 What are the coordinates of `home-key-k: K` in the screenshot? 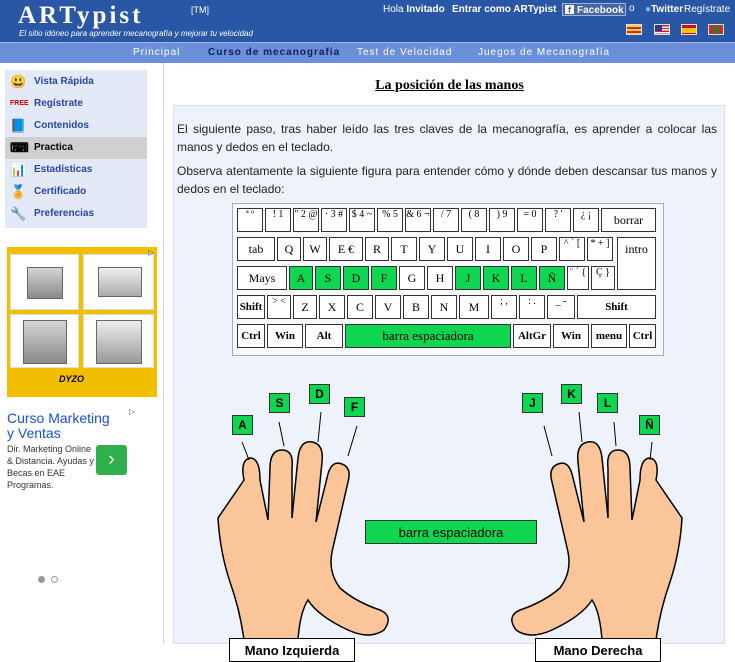 It's located at (496, 278).